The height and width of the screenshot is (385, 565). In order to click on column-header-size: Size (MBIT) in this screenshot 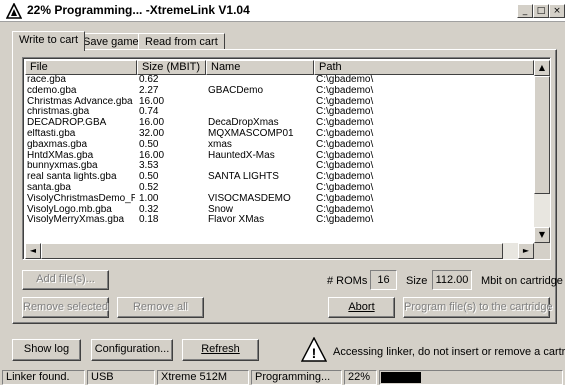, I will do `click(171, 67)`.